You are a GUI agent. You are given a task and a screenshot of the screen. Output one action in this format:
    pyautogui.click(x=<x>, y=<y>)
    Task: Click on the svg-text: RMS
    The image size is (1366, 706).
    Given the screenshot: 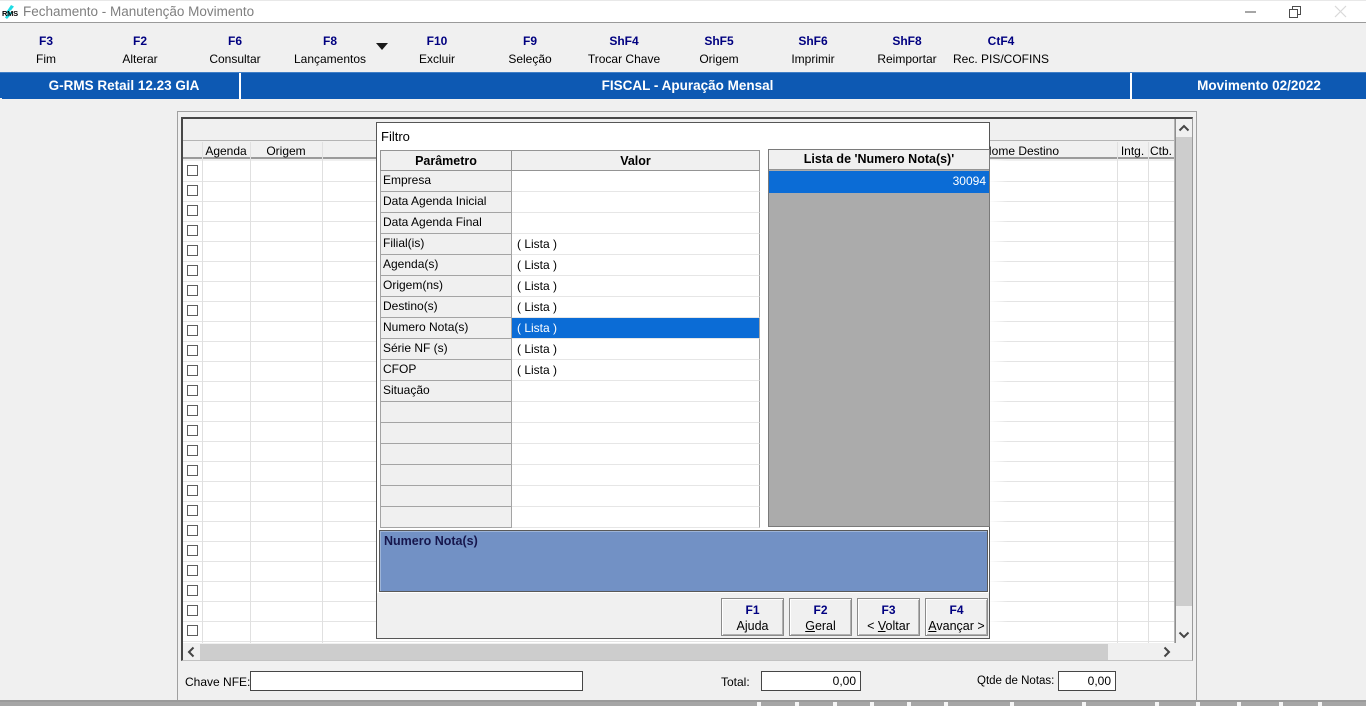 What is the action you would take?
    pyautogui.click(x=10, y=13)
    